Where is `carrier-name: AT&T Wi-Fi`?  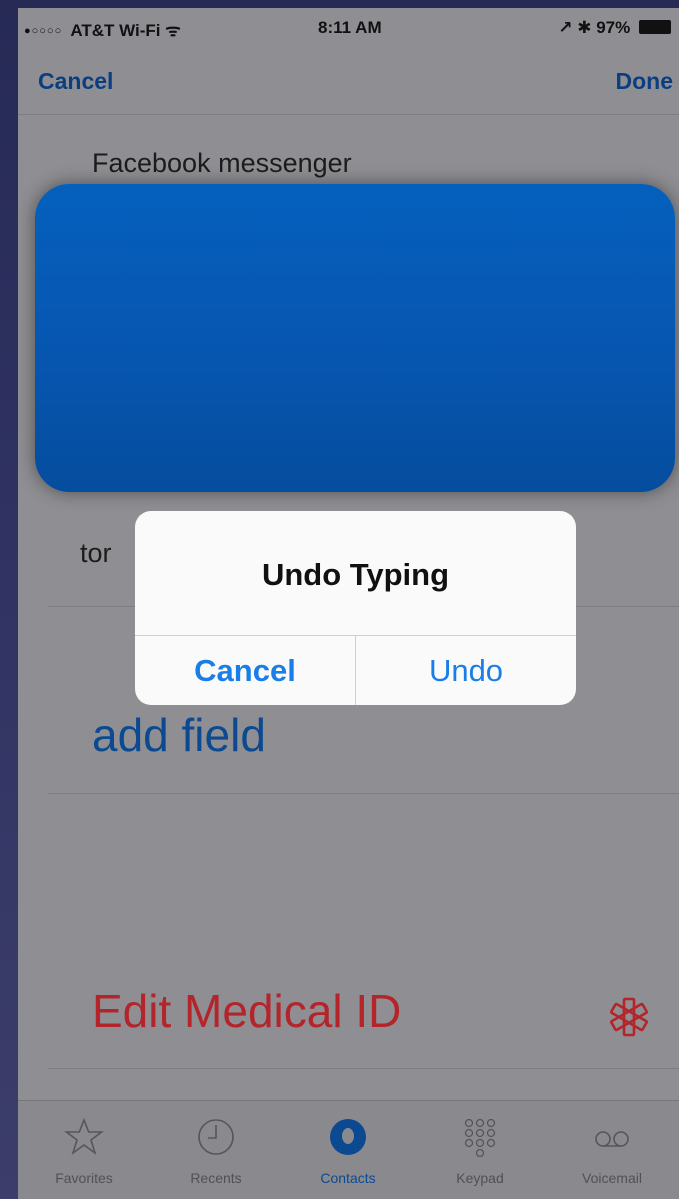 carrier-name: AT&T Wi-Fi is located at coordinates (115, 30).